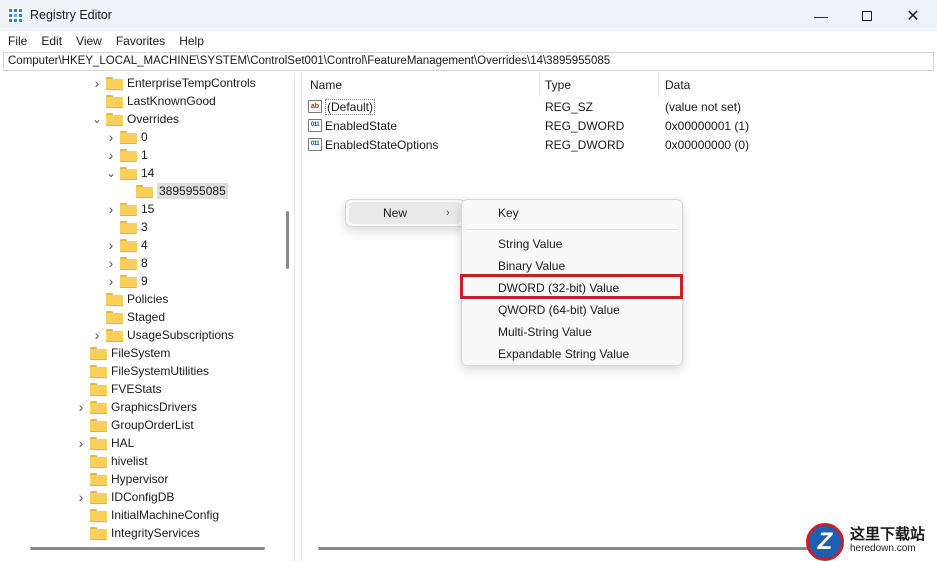  Describe the element at coordinates (608, 106) in the screenshot. I see `value-row: ab (Default) REG_SZ (value not set)` at that location.